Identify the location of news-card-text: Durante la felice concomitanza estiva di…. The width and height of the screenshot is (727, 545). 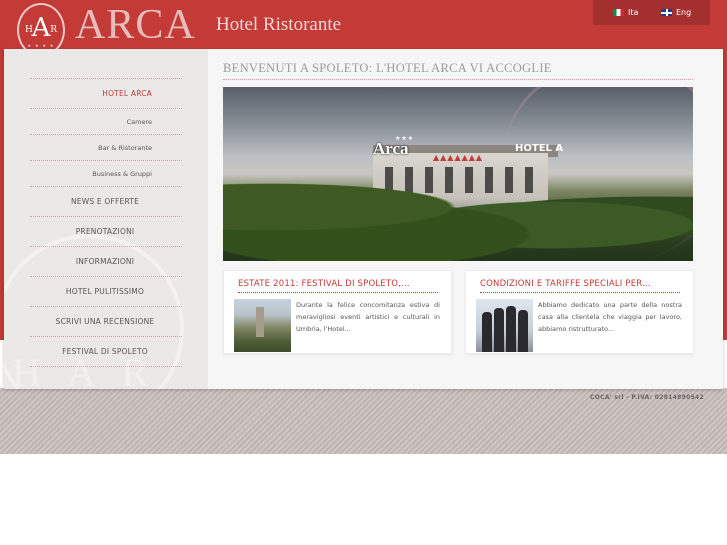
(368, 317).